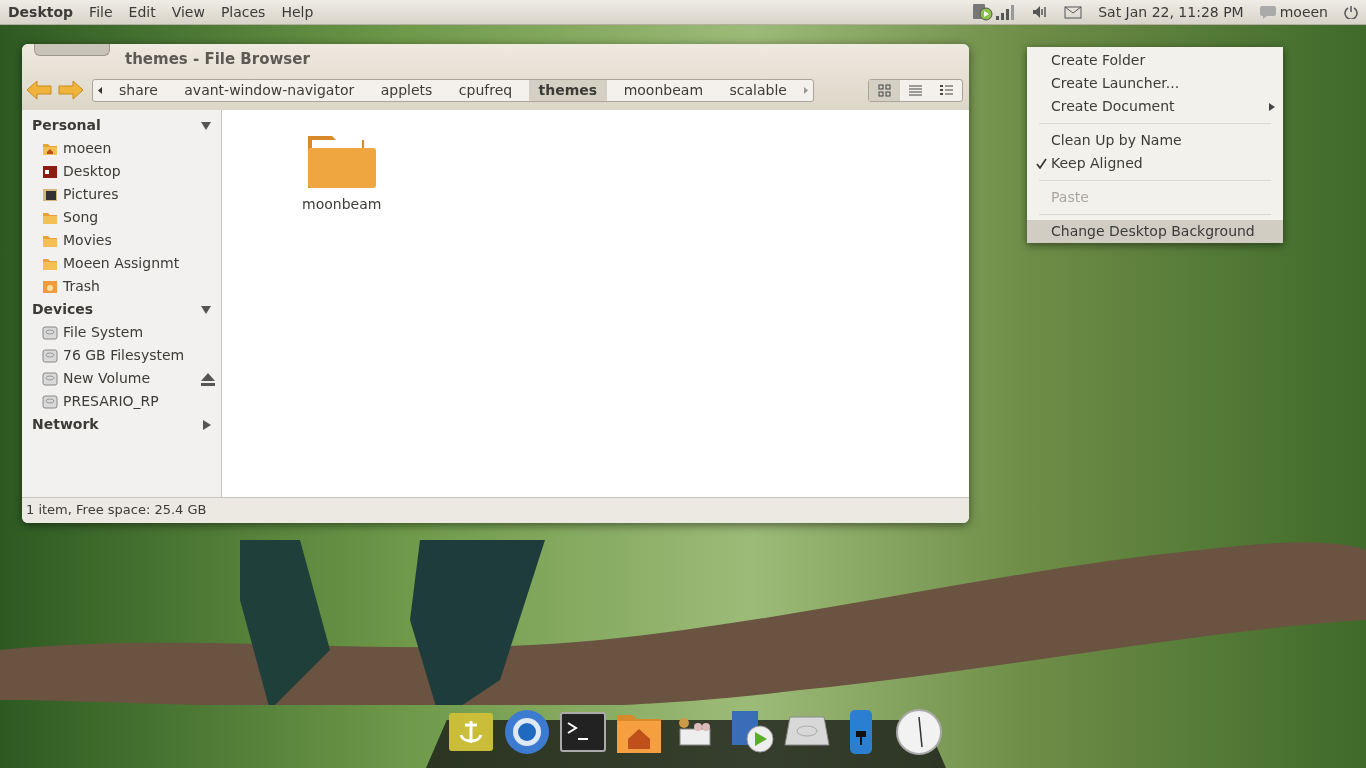  I want to click on sidebar-item: Trash, so click(121, 286).